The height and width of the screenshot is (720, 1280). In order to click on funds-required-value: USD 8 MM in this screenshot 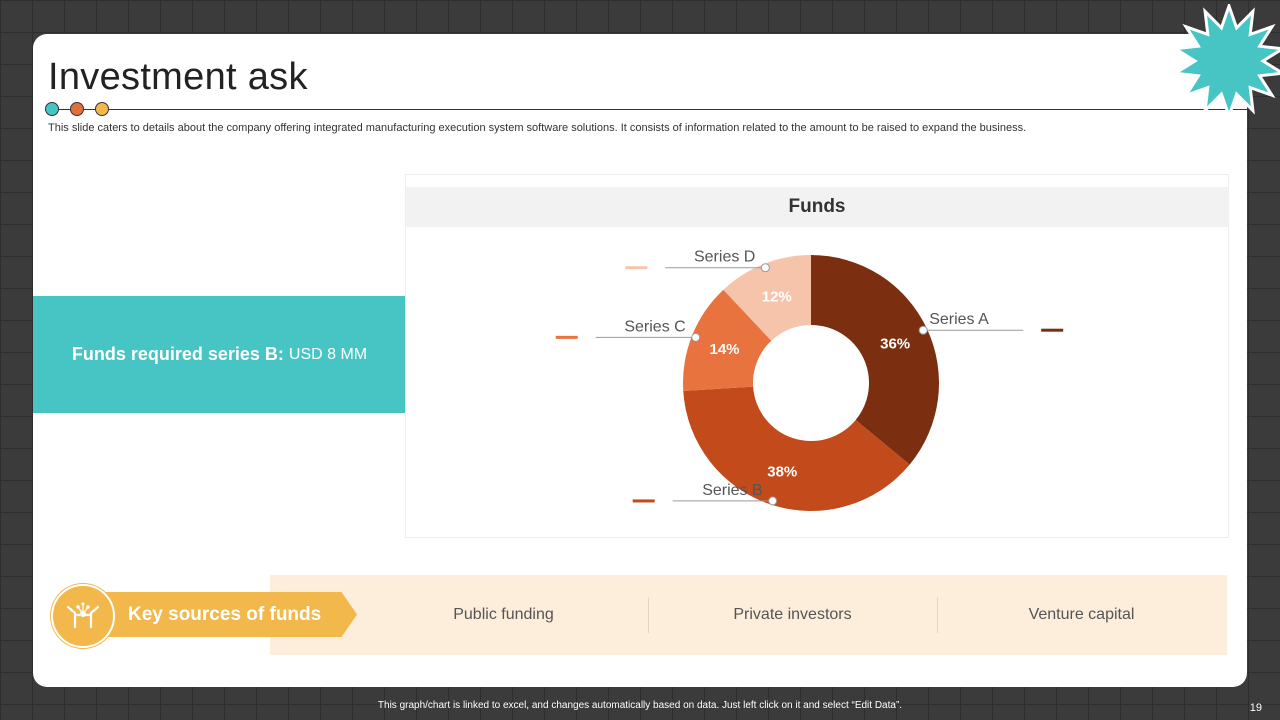, I will do `click(328, 354)`.